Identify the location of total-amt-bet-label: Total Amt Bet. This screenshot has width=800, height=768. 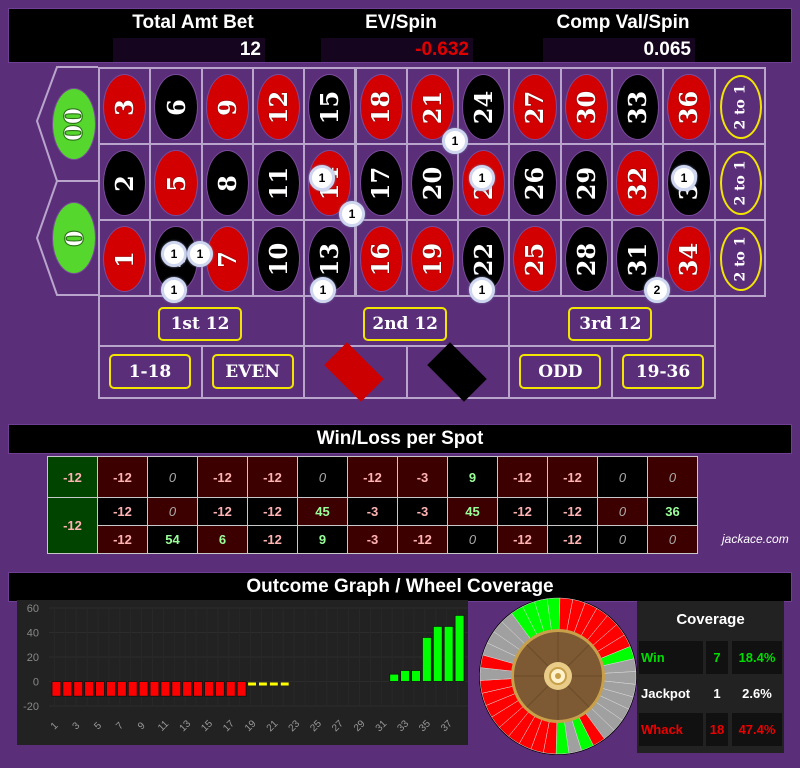
(193, 22).